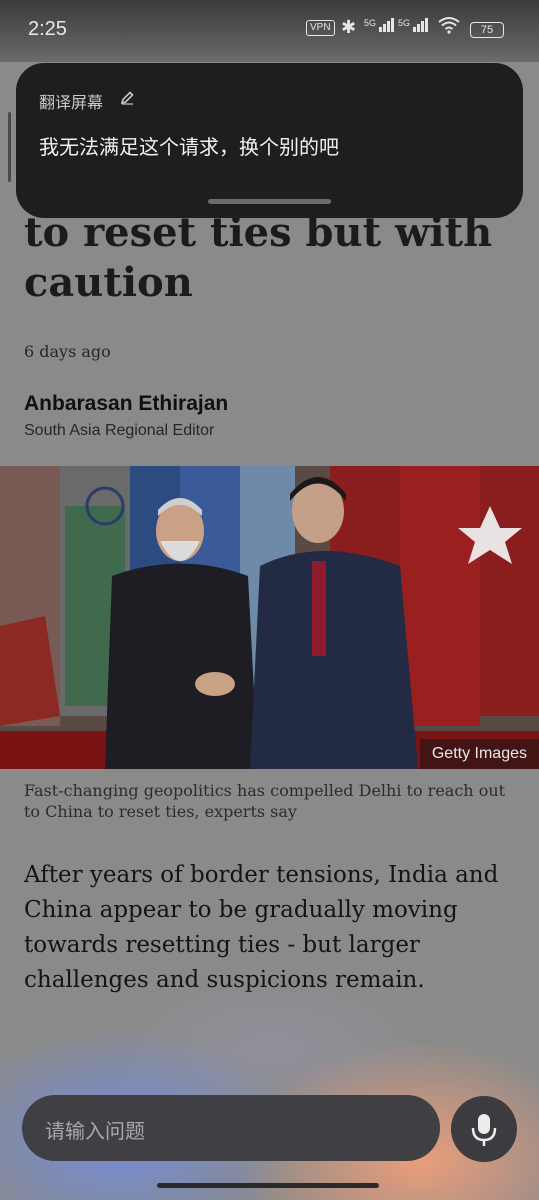 The image size is (539, 1200). I want to click on vpn-badge: VPN, so click(320, 28).